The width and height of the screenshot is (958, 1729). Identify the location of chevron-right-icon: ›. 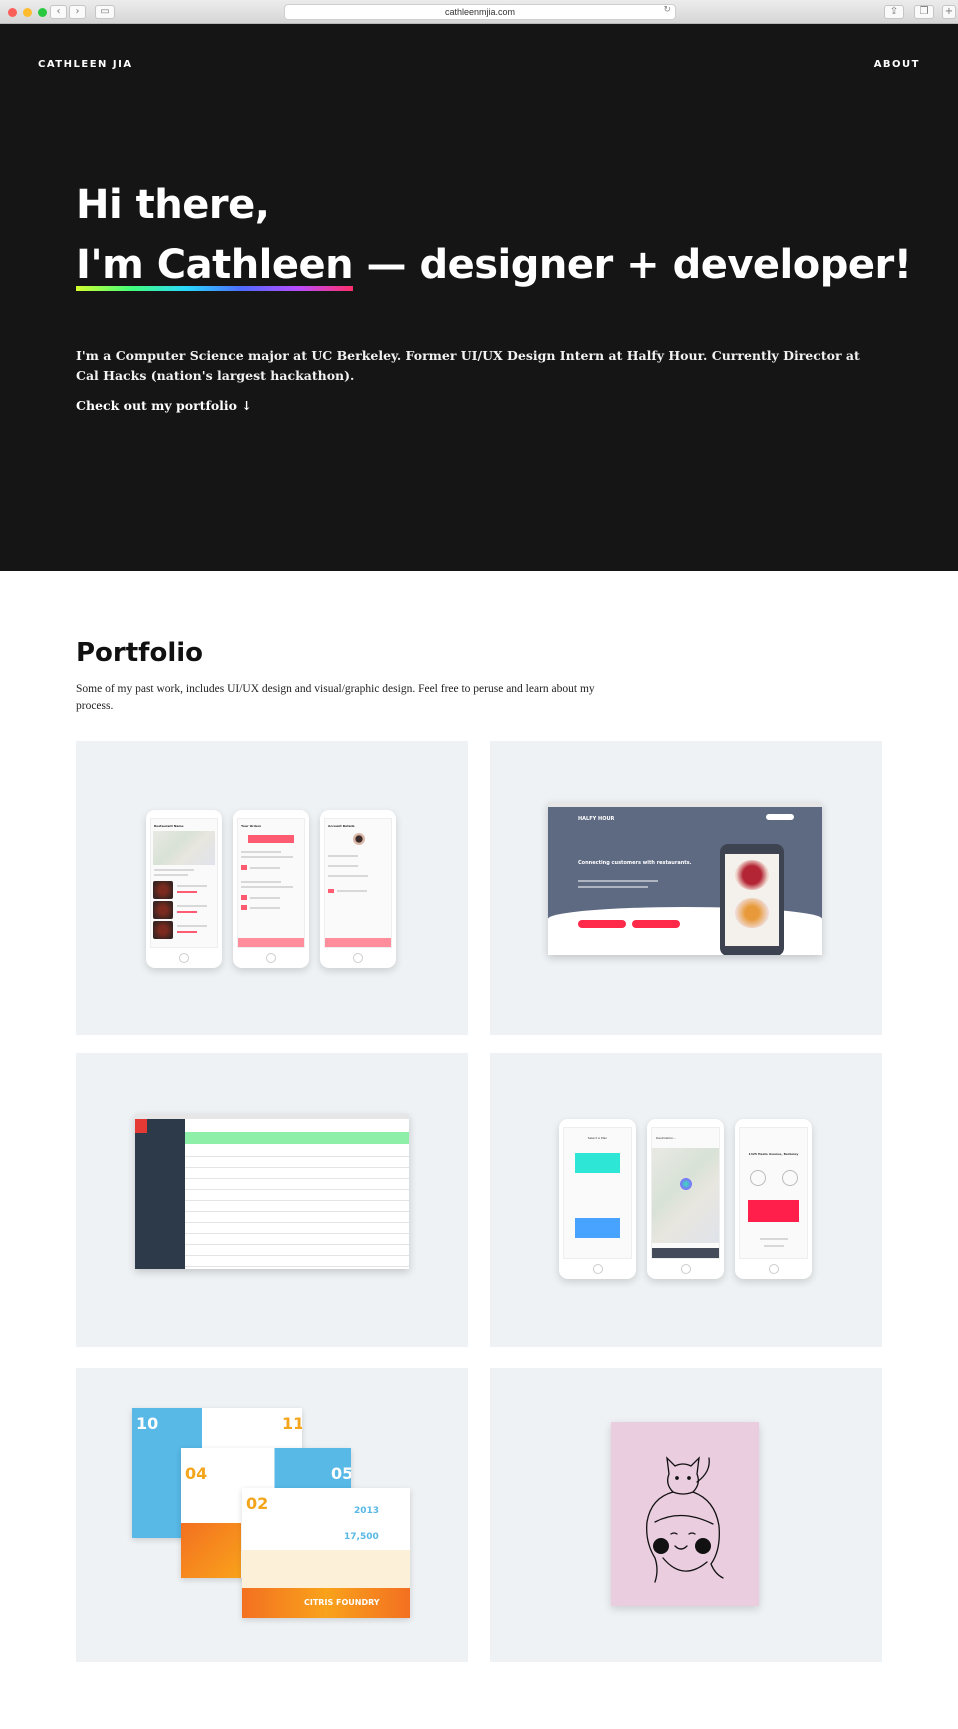
(77, 11).